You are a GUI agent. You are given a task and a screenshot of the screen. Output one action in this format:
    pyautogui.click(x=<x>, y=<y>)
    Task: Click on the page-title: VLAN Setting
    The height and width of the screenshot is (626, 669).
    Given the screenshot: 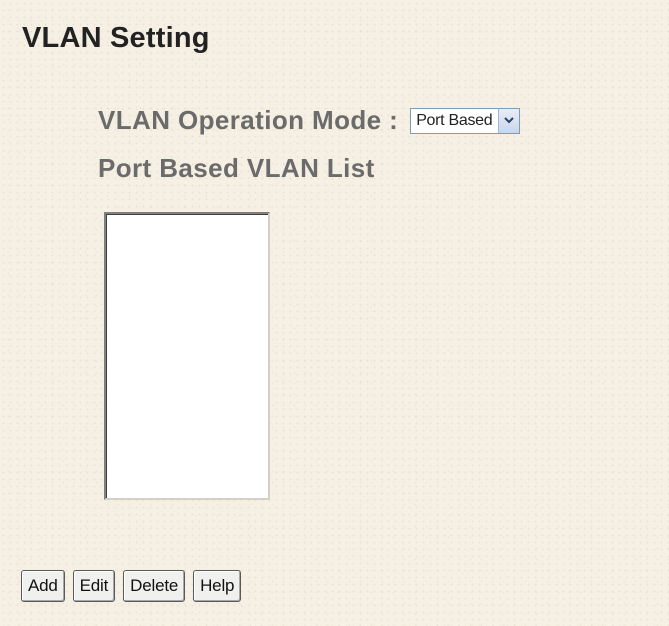 What is the action you would take?
    pyautogui.click(x=116, y=38)
    